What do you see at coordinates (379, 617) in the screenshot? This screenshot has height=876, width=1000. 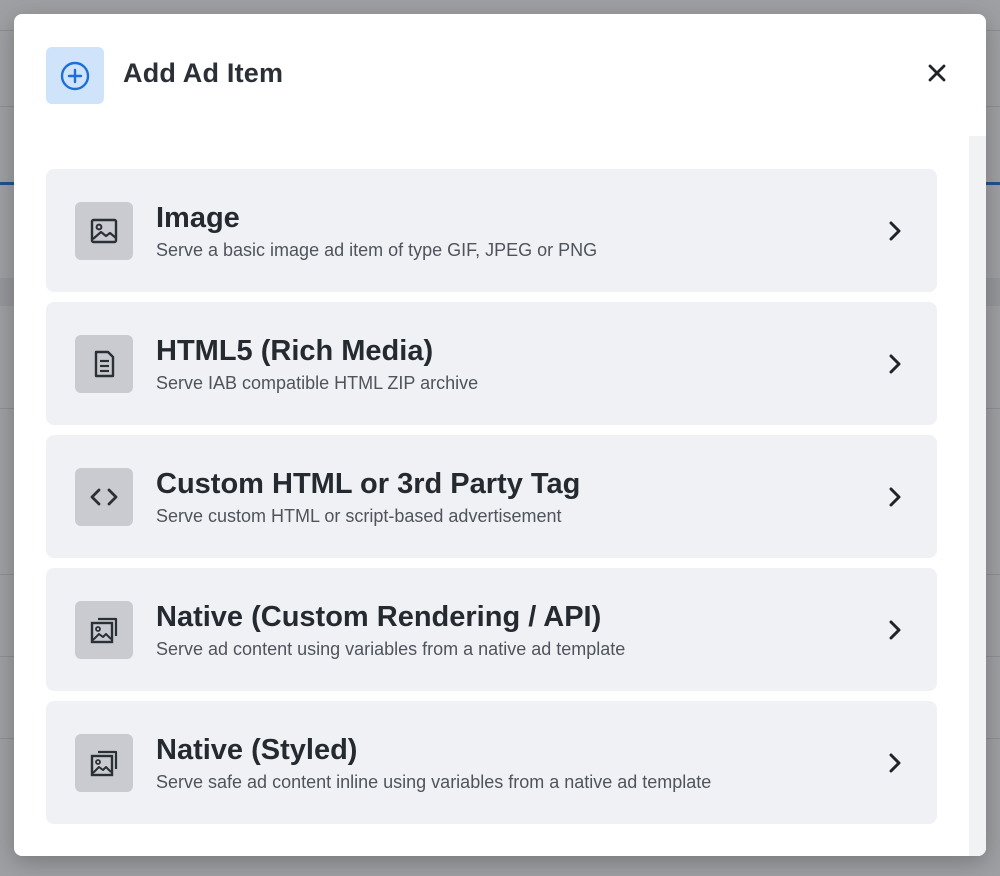 I see `option-title: Native (Custom Rendering / API)` at bounding box center [379, 617].